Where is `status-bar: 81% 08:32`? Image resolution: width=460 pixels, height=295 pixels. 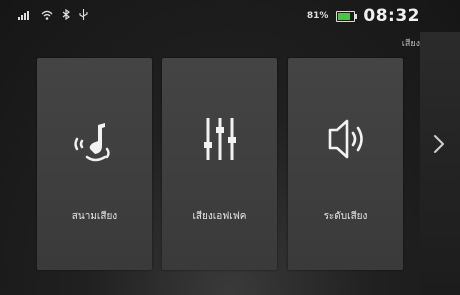 status-bar: 81% 08:32 is located at coordinates (230, 16).